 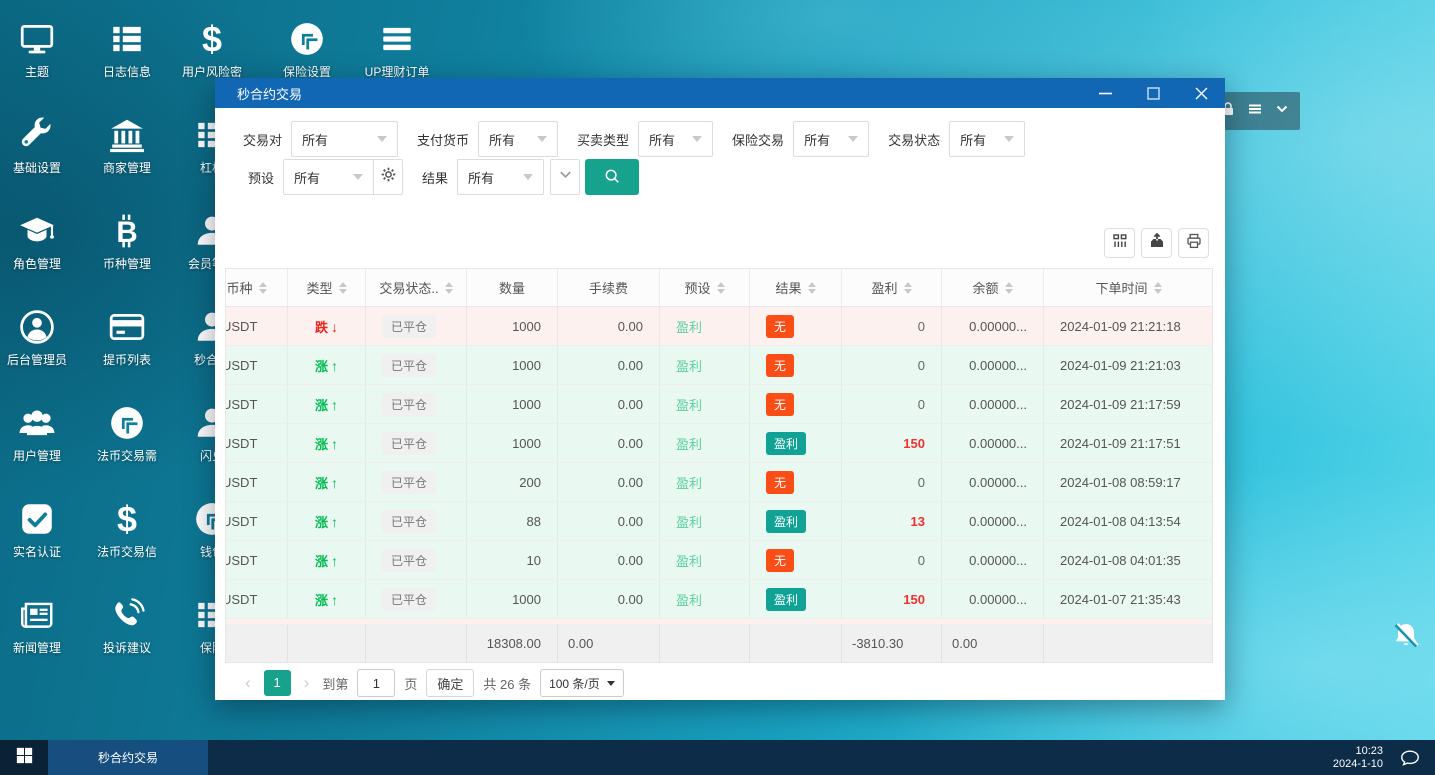 What do you see at coordinates (416, 287) in the screenshot?
I see `column-header-status: 交易状态..` at bounding box center [416, 287].